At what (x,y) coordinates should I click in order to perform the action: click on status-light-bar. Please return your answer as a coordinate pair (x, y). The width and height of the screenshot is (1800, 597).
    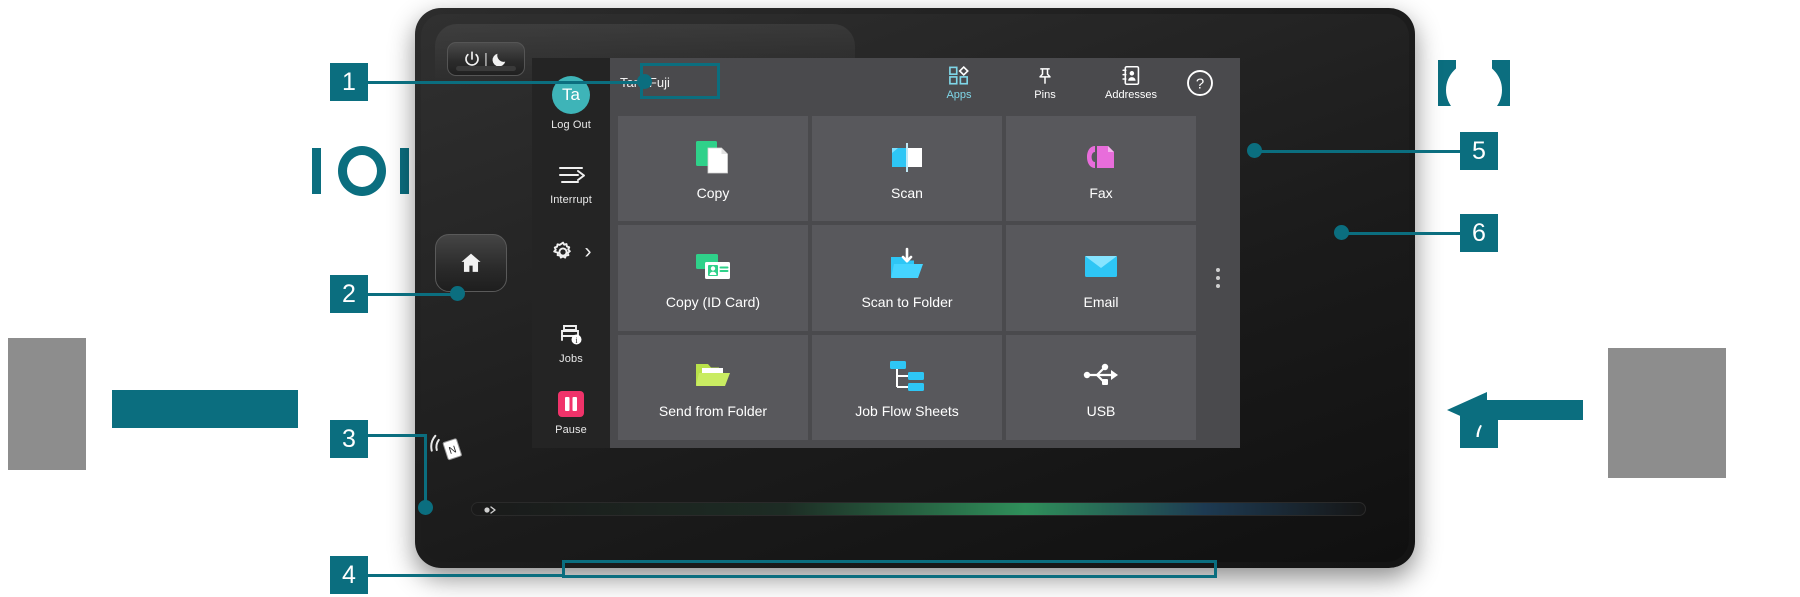
    Looking at the image, I should click on (918, 509).